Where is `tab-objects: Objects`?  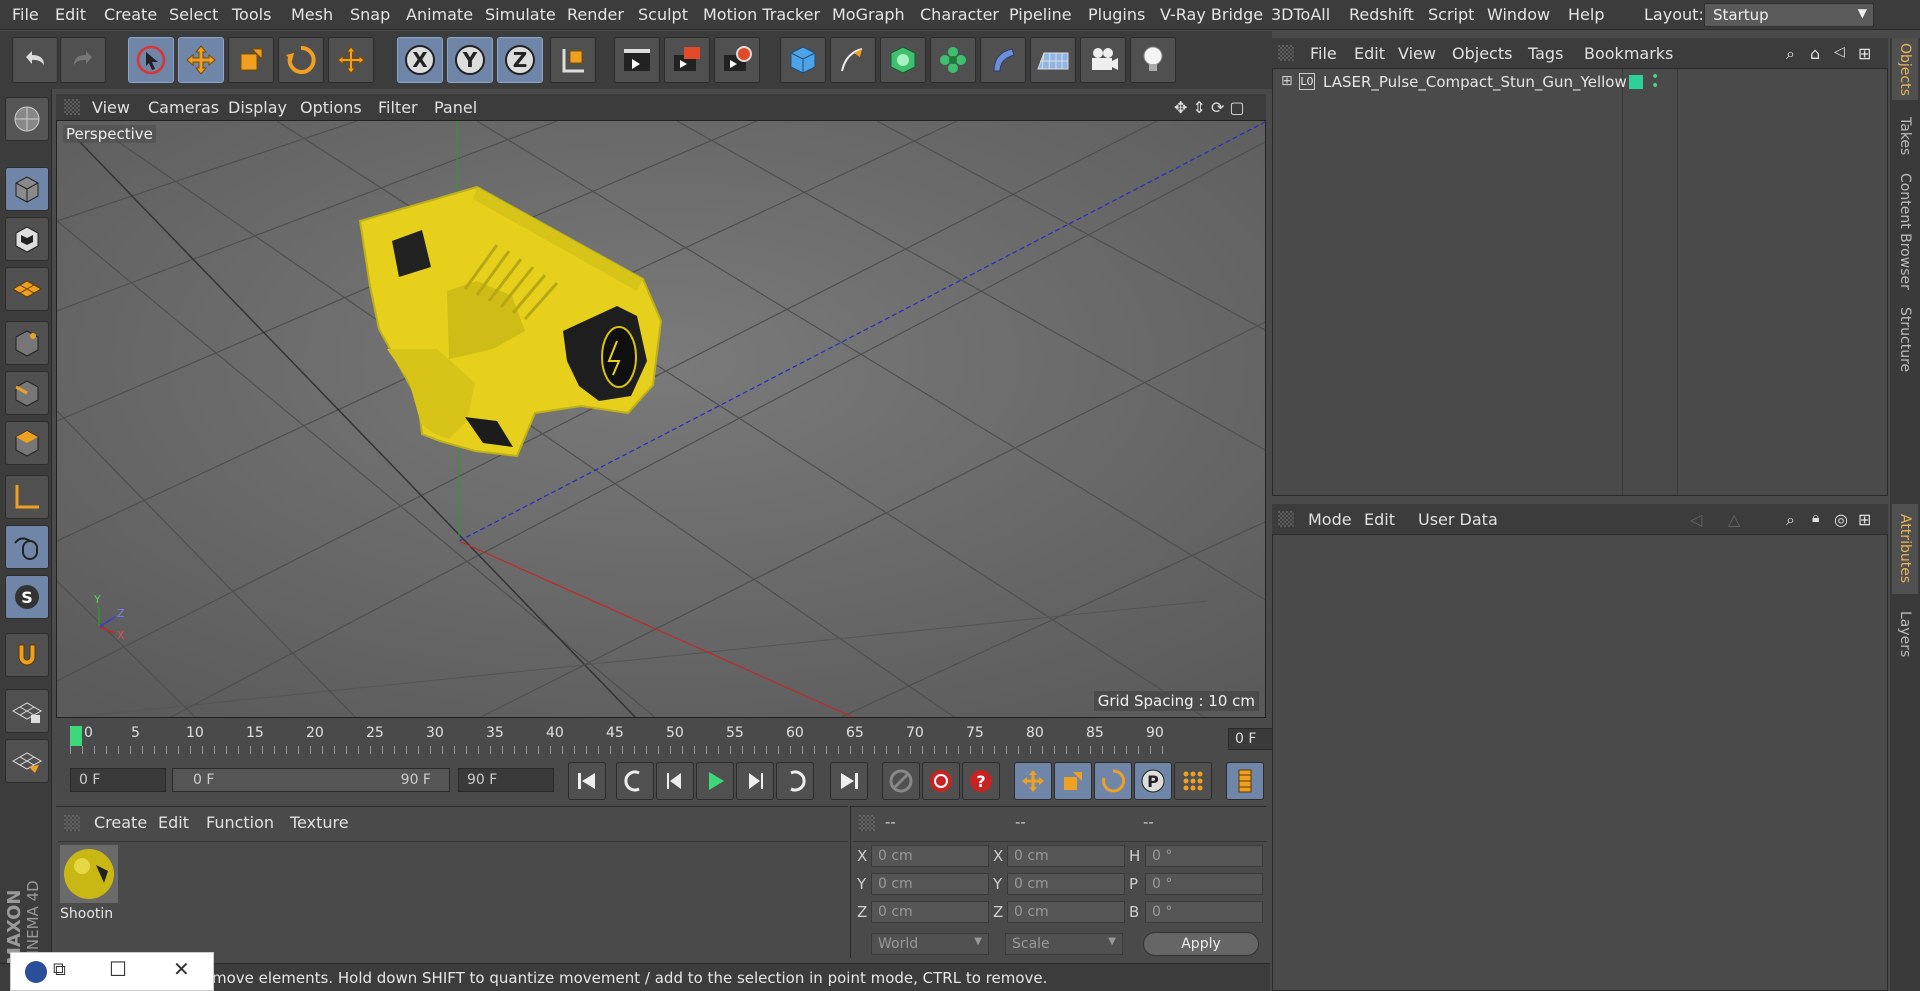 tab-objects: Objects is located at coordinates (1905, 69).